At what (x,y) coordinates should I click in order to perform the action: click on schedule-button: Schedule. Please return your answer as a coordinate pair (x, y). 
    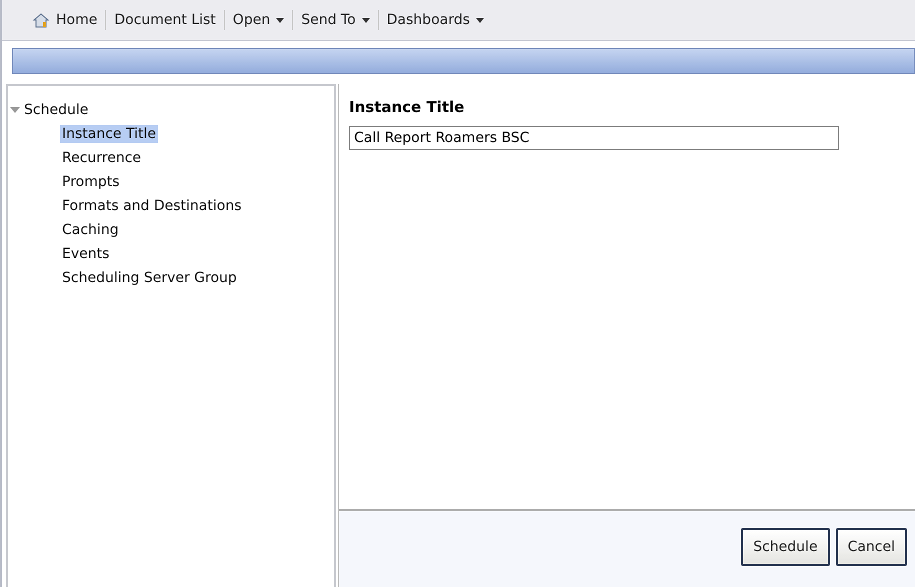
    Looking at the image, I should click on (785, 547).